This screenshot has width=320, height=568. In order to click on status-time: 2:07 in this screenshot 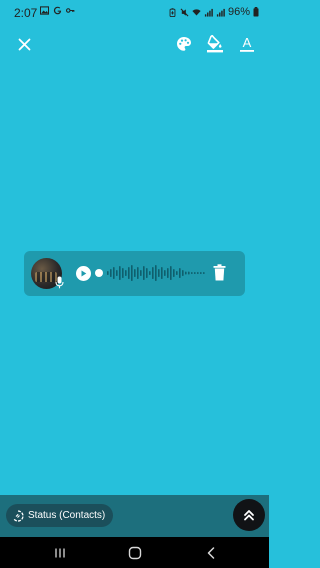, I will do `click(26, 13)`.